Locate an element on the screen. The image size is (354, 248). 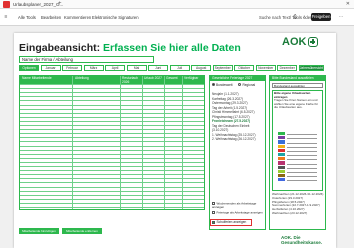
col-vacation: Urlaub 2027 is located at coordinates (153, 78).